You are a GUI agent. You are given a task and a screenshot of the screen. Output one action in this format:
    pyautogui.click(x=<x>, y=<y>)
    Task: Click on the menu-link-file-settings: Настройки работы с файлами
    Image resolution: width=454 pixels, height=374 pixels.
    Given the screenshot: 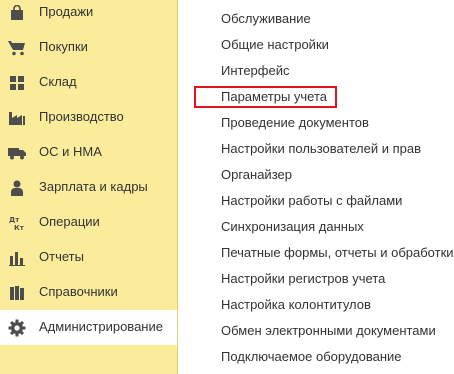 What is the action you would take?
    pyautogui.click(x=311, y=201)
    